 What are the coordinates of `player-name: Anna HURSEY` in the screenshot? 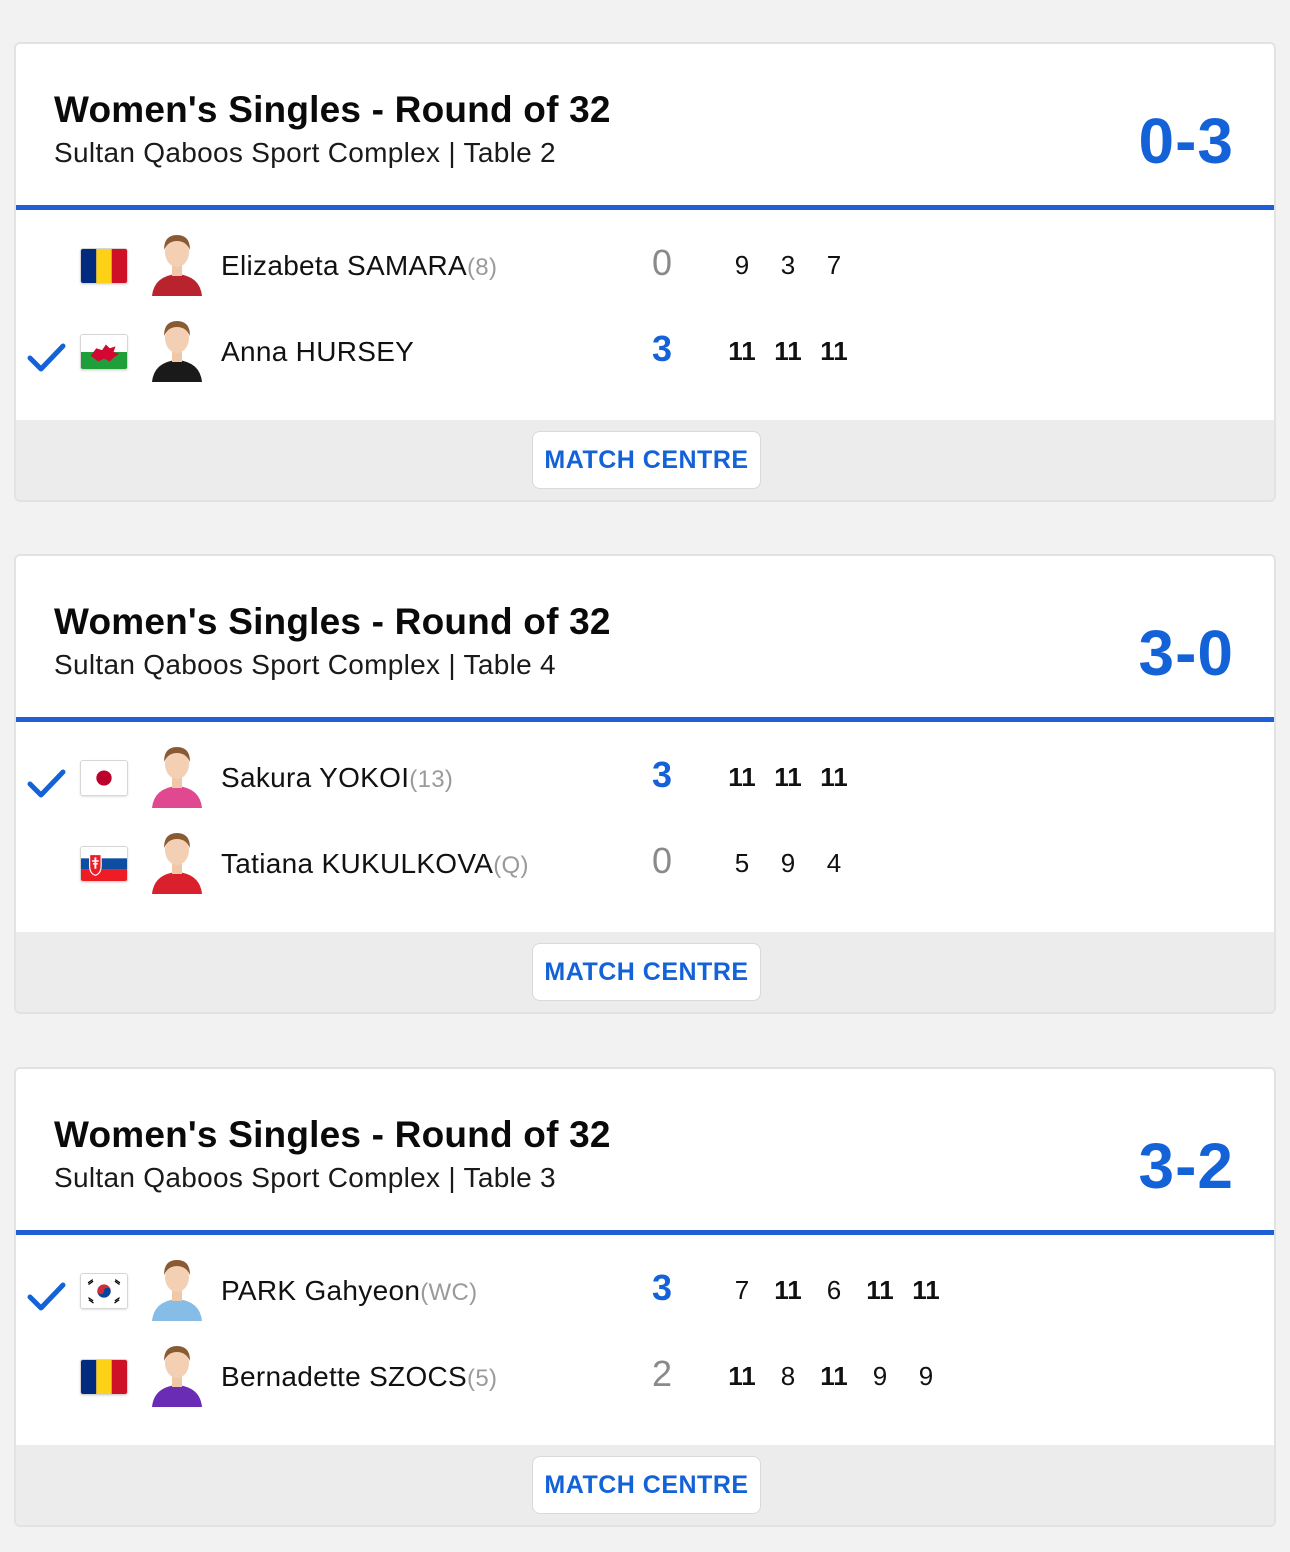 It's located at (317, 352).